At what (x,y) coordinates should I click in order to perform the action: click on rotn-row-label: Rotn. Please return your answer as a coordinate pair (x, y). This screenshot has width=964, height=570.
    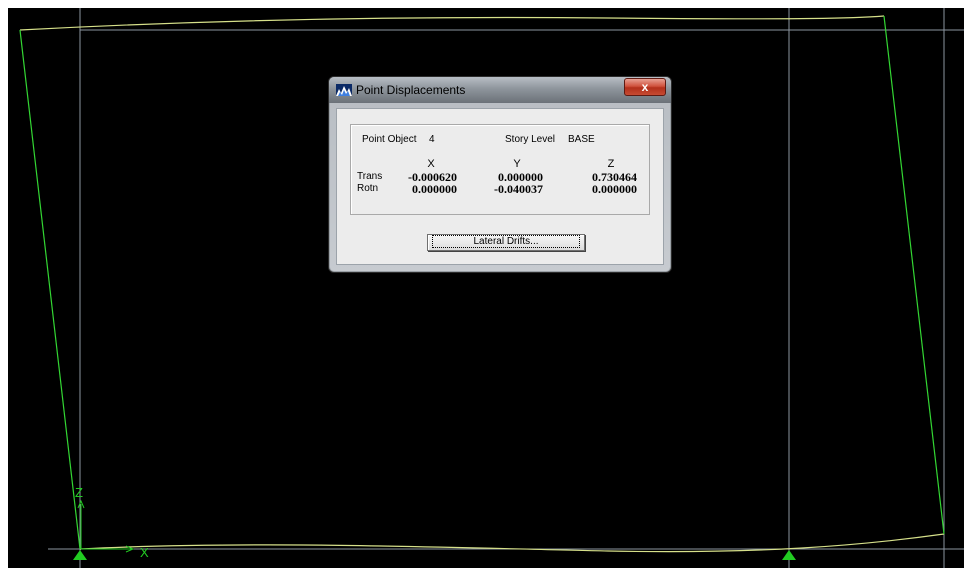
    Looking at the image, I should click on (368, 188).